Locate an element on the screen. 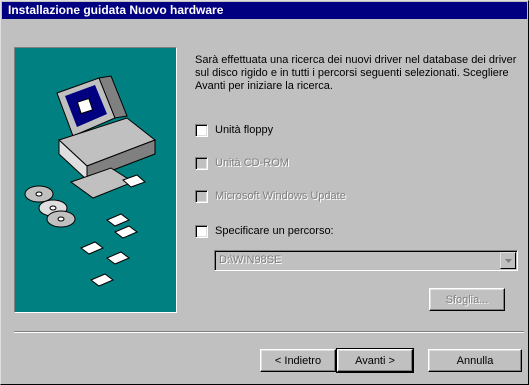 The height and width of the screenshot is (385, 529). option-windows-update: Microsoft Windows Update is located at coordinates (270, 196).